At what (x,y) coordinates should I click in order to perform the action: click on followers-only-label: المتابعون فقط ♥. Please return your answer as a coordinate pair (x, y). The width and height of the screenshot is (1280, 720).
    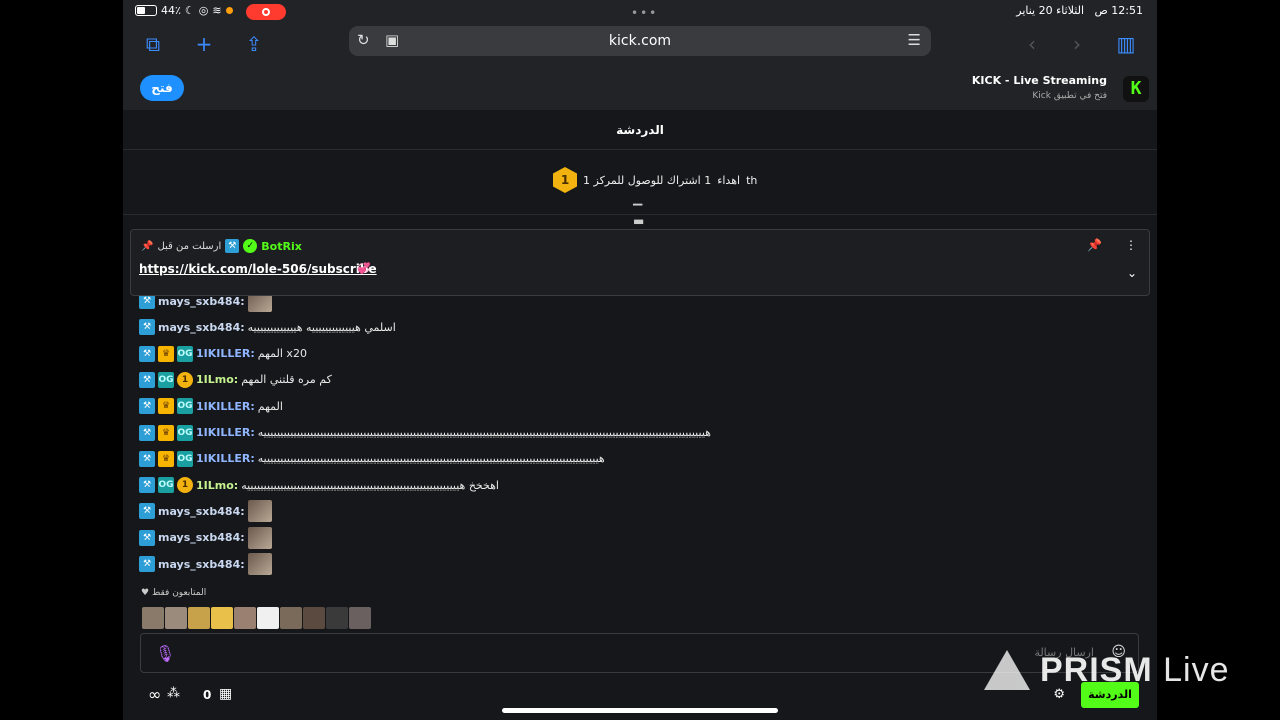
    Looking at the image, I should click on (174, 593).